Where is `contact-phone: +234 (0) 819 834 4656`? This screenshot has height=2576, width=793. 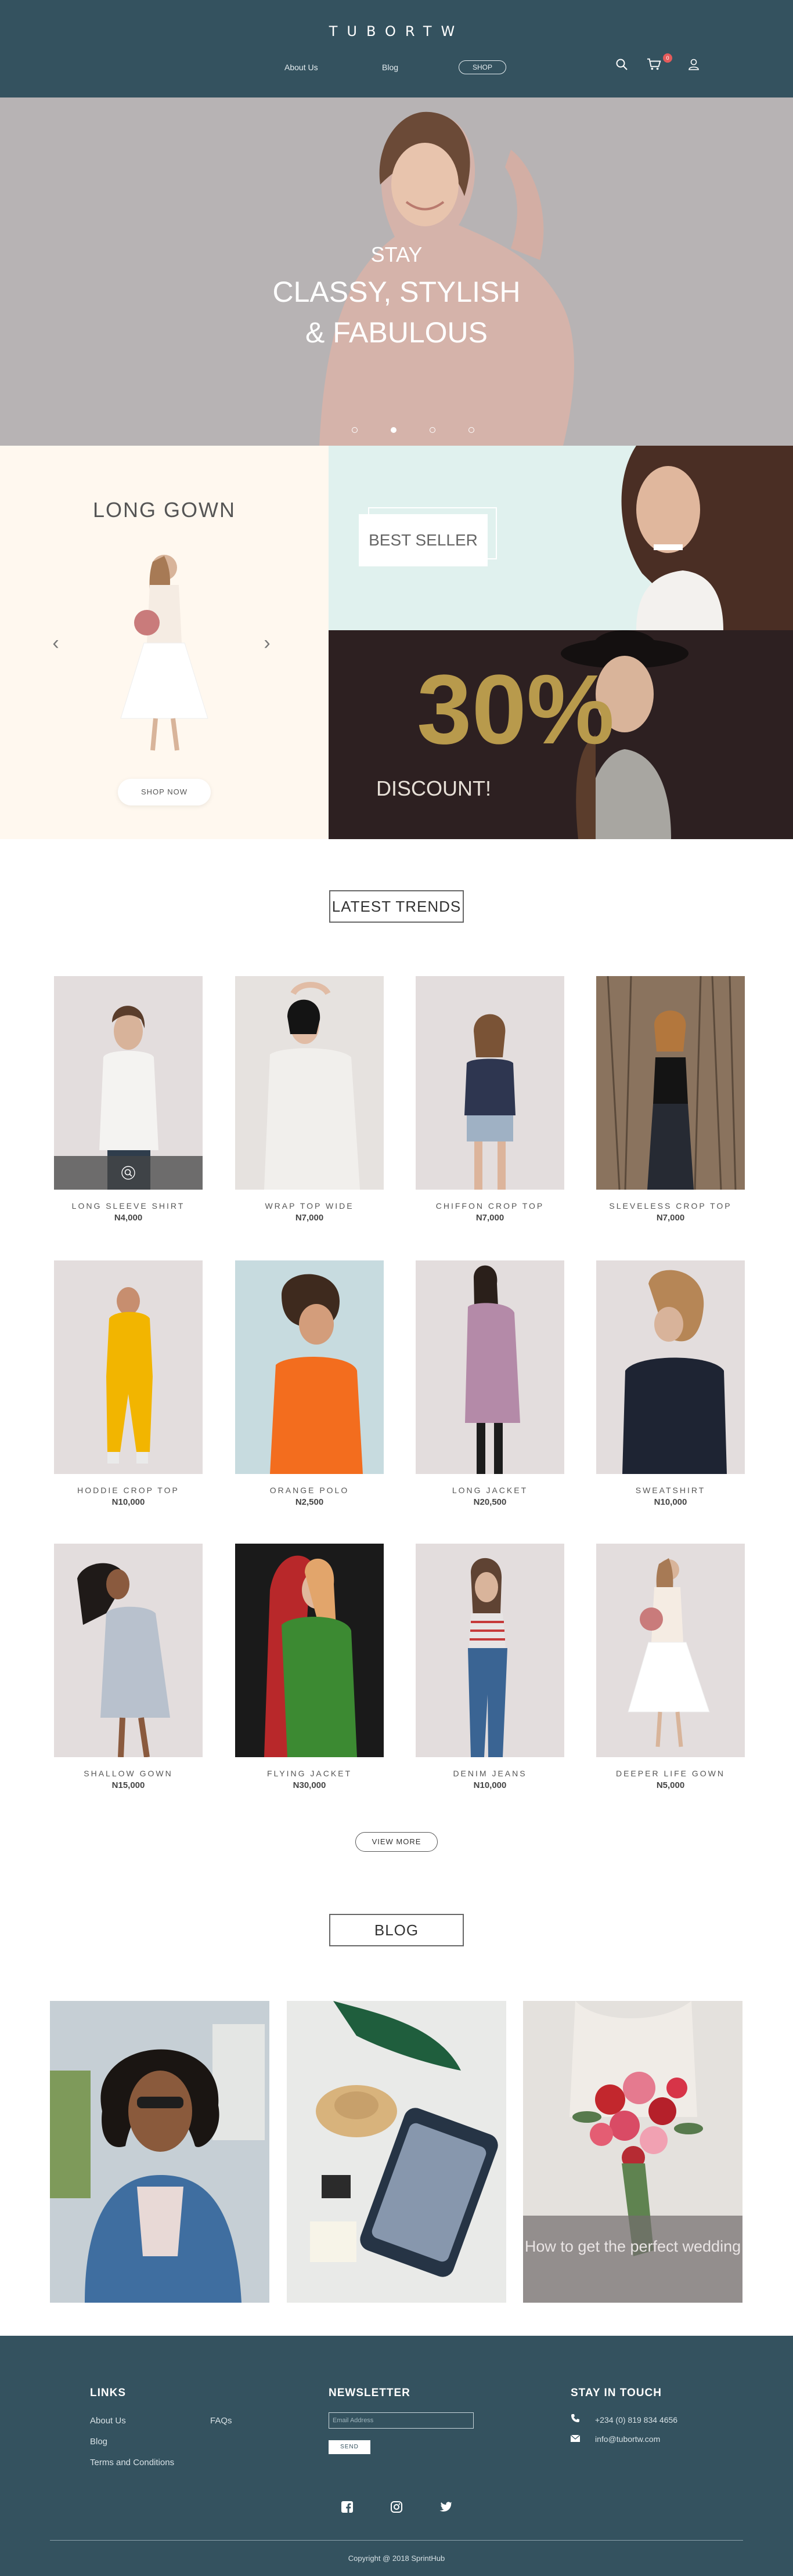 contact-phone: +234 (0) 819 834 4656 is located at coordinates (624, 2419).